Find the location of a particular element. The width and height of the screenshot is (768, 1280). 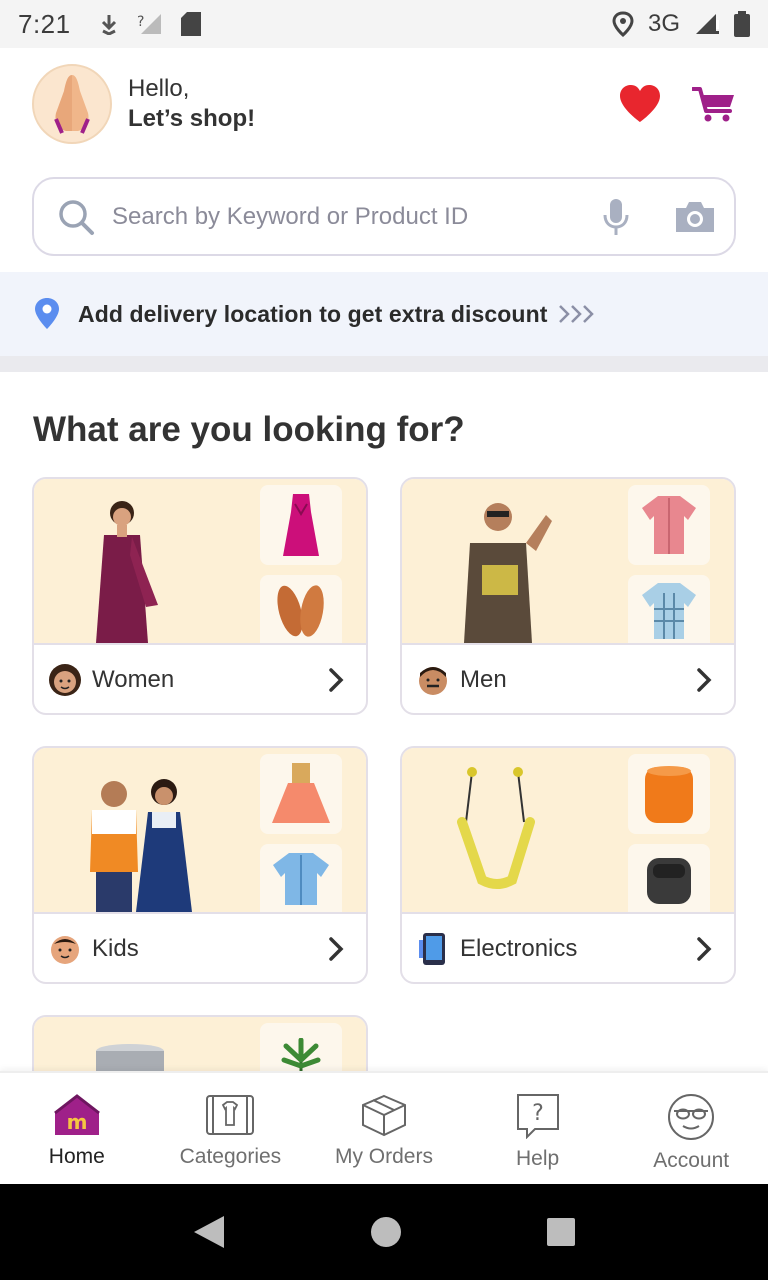

categories-icon is located at coordinates (230, 1115).